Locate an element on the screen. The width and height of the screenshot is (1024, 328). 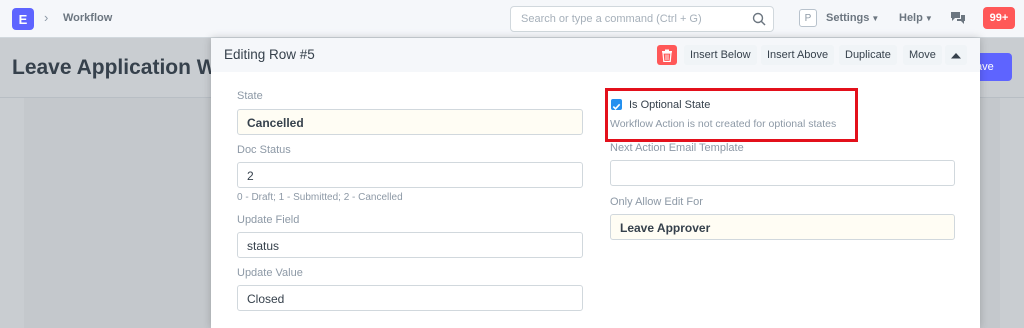
search-placeholder: Search or type a command (Ctrl + G) is located at coordinates (611, 19).